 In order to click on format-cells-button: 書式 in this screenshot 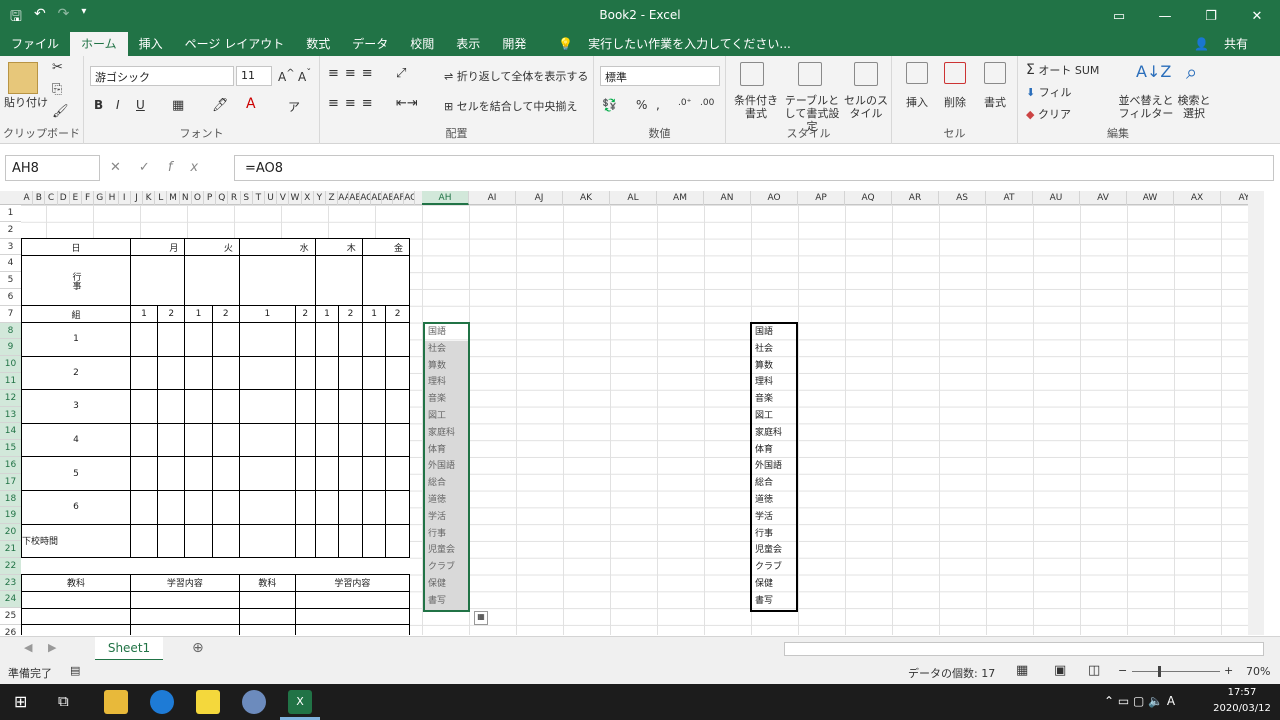, I will do `click(995, 102)`.